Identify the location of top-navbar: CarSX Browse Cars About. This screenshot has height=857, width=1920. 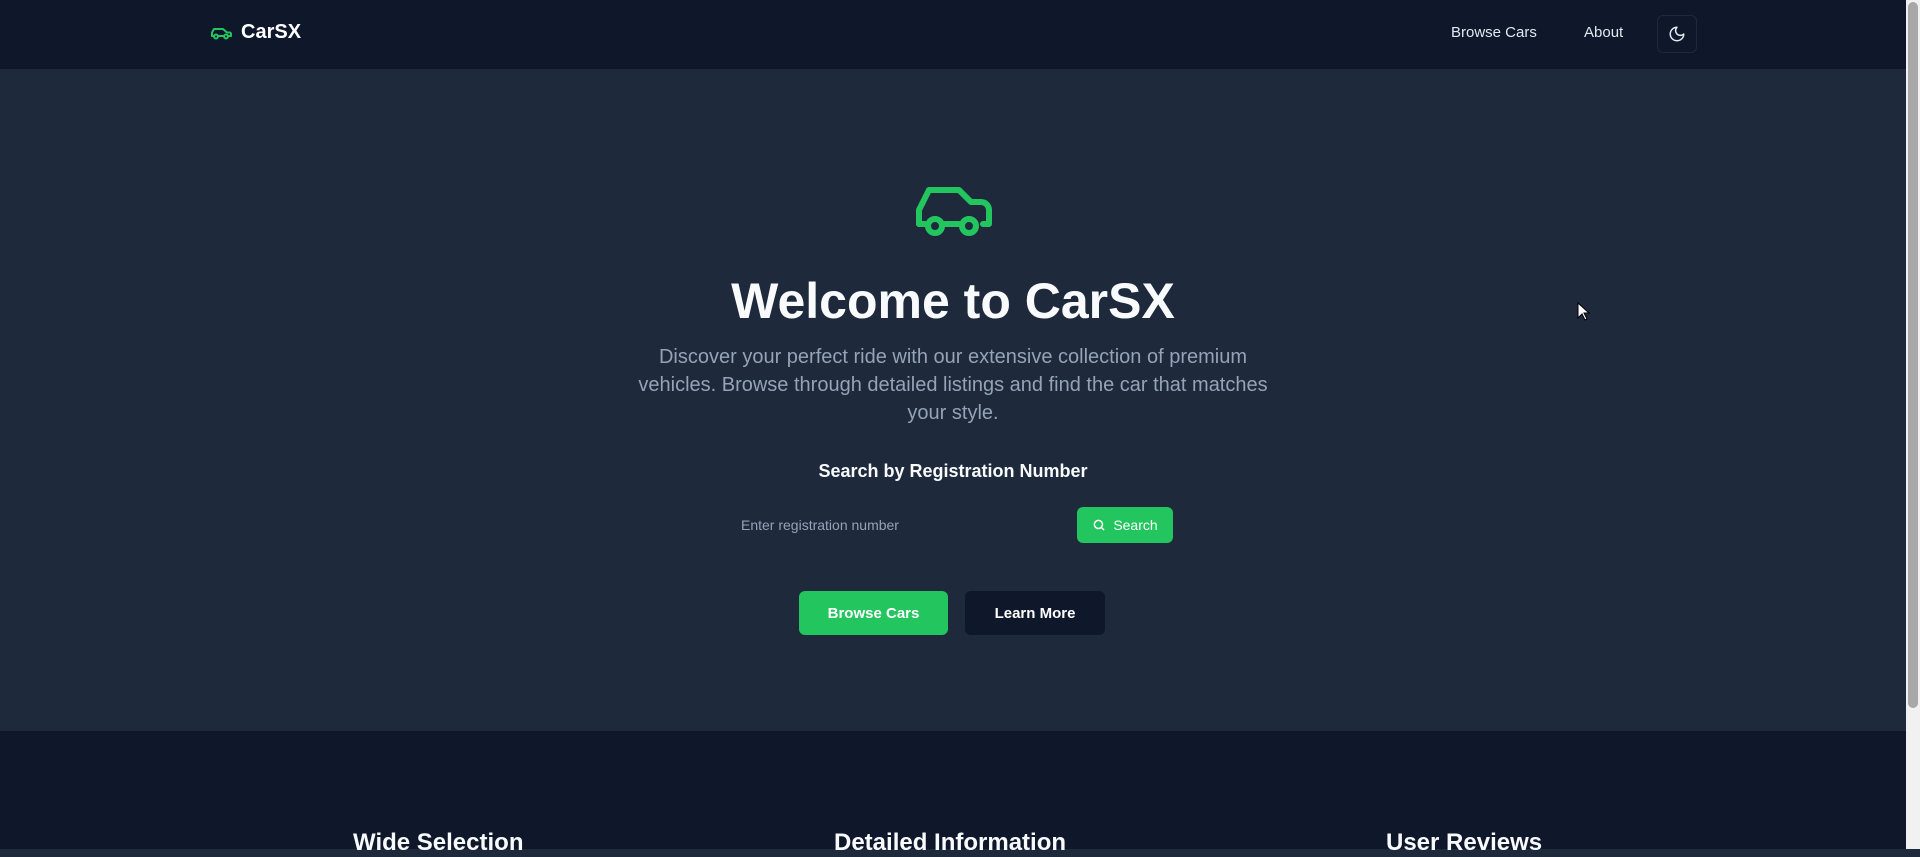
(953, 35).